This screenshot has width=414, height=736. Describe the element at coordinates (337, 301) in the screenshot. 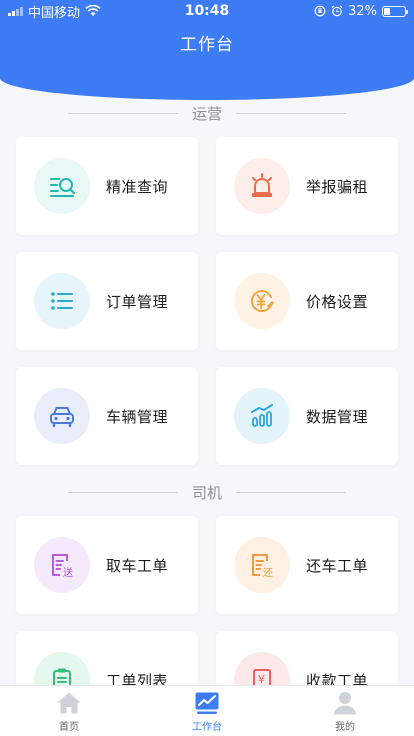

I see `card-label: 价格设置` at that location.